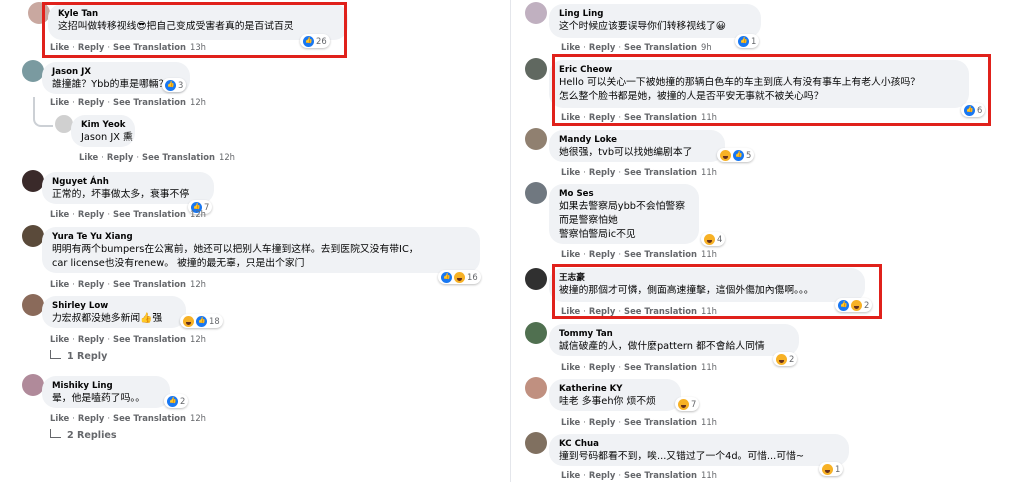 This screenshot has width=1020, height=482. I want to click on replies-label: 1 Reply, so click(87, 356).